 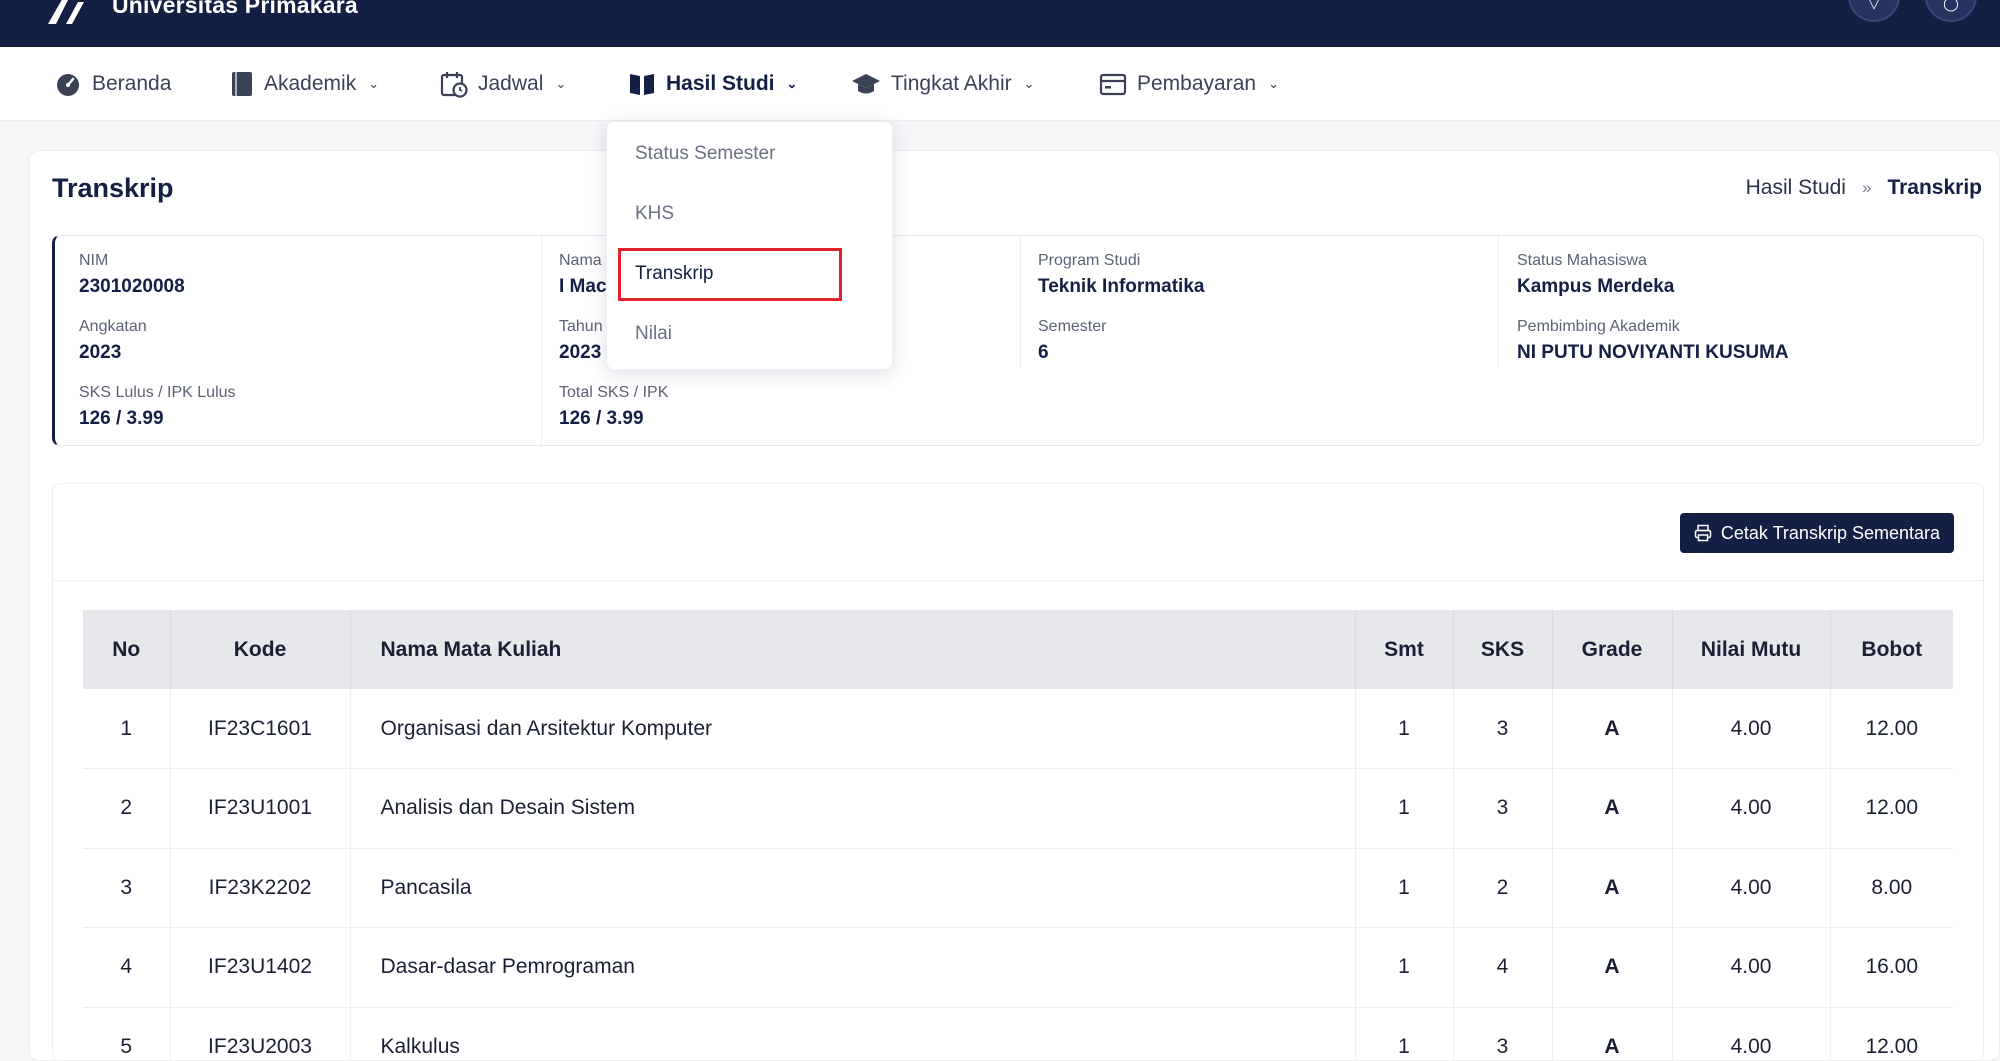 What do you see at coordinates (260, 967) in the screenshot?
I see `cell-kode: IF23U1402` at bounding box center [260, 967].